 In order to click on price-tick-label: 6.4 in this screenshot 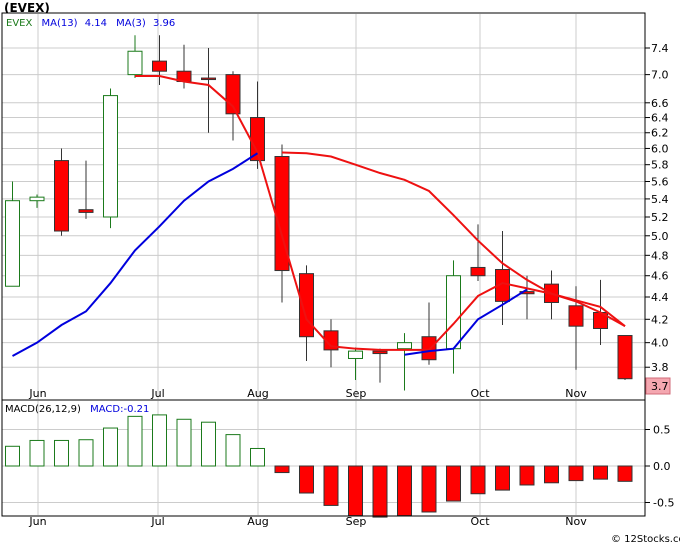, I will do `click(660, 118)`.